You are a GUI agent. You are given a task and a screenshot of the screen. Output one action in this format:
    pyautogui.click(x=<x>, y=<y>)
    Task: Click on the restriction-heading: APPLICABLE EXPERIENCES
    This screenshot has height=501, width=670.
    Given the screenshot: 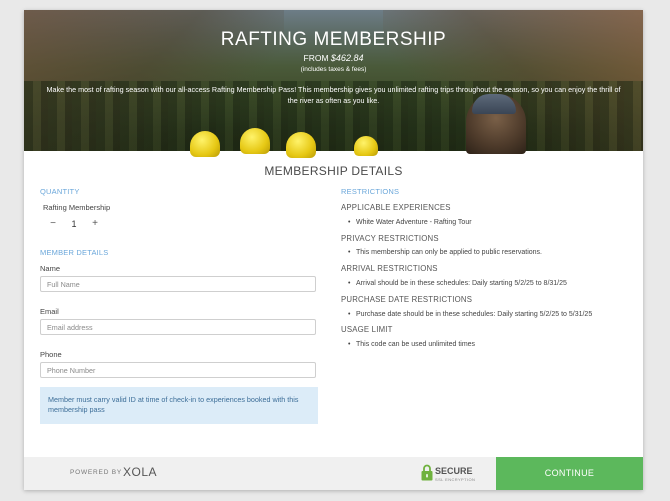 What is the action you would take?
    pyautogui.click(x=396, y=207)
    